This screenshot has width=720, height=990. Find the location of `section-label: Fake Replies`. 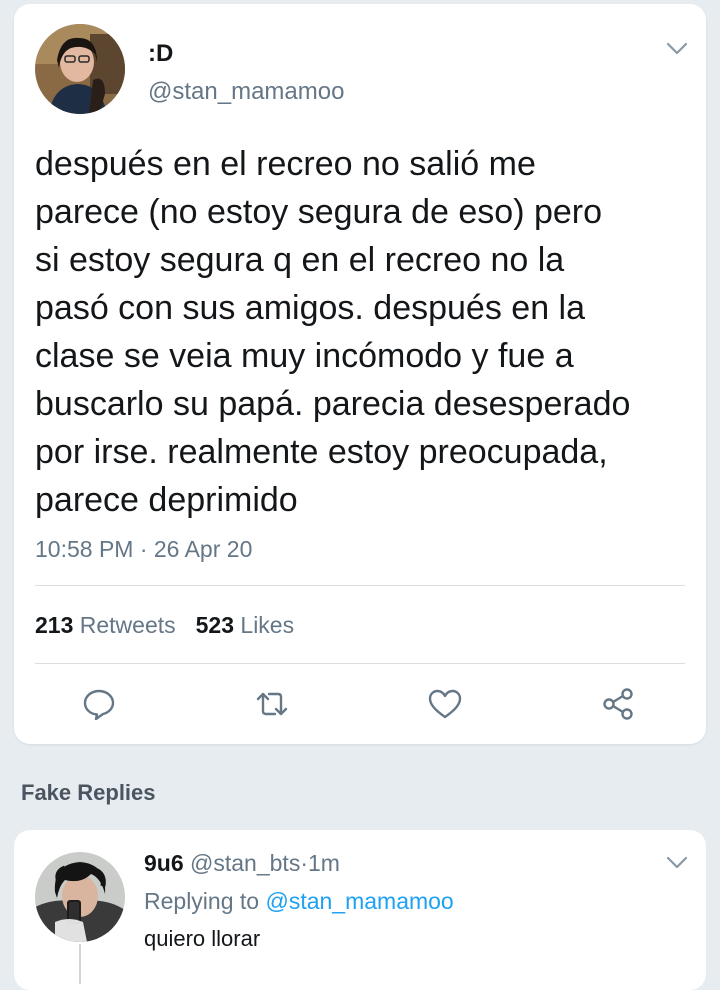

section-label: Fake Replies is located at coordinates (88, 792).